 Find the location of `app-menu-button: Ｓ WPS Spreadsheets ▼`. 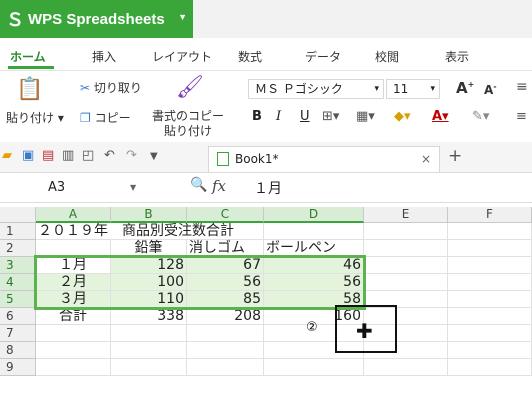

app-menu-button: Ｓ WPS Spreadsheets ▼ is located at coordinates (96, 19).